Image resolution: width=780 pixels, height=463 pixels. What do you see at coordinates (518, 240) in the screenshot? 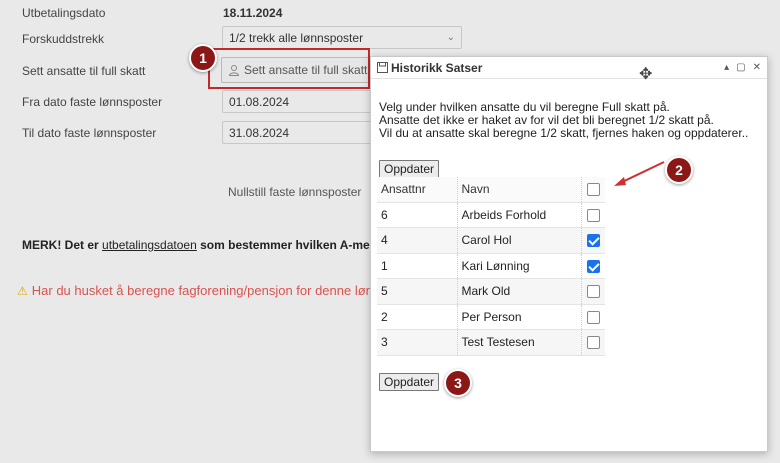
I see `employee-name: Carol Hol` at bounding box center [518, 240].